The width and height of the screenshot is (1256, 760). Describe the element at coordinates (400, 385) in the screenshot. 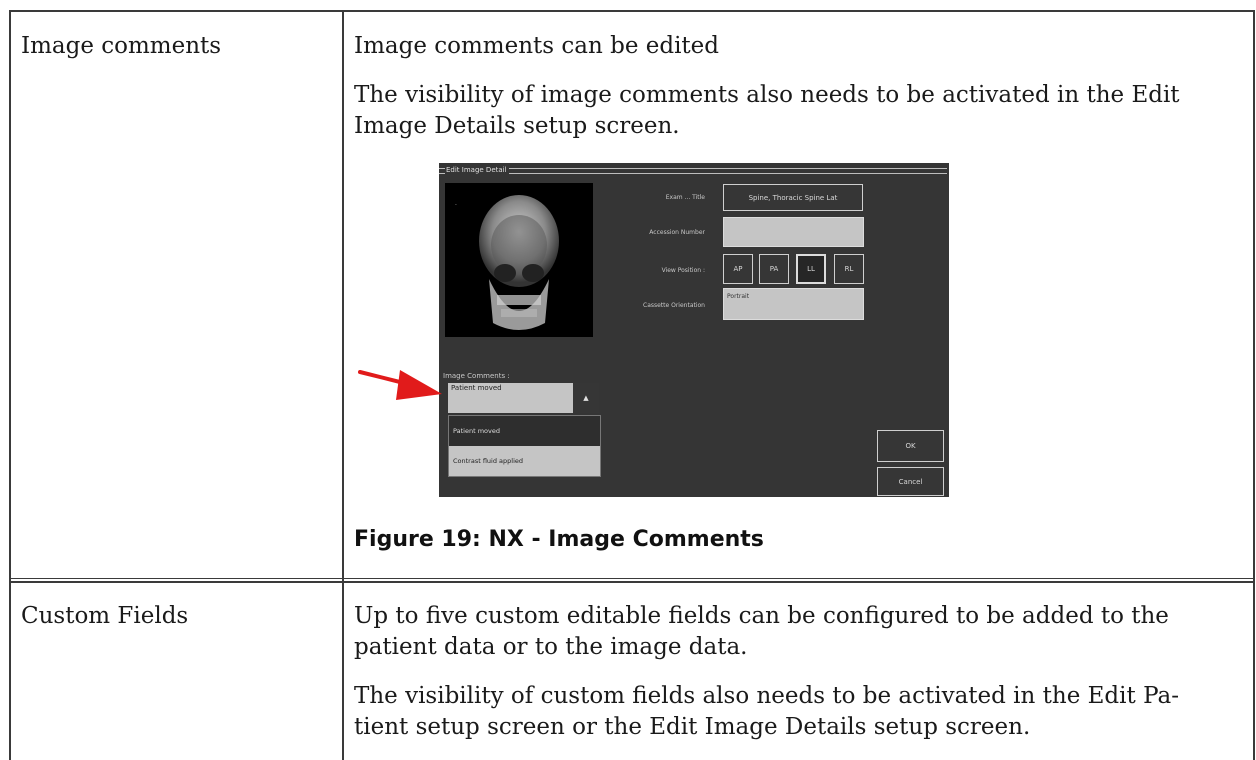

I see `red-arrow-icon` at that location.